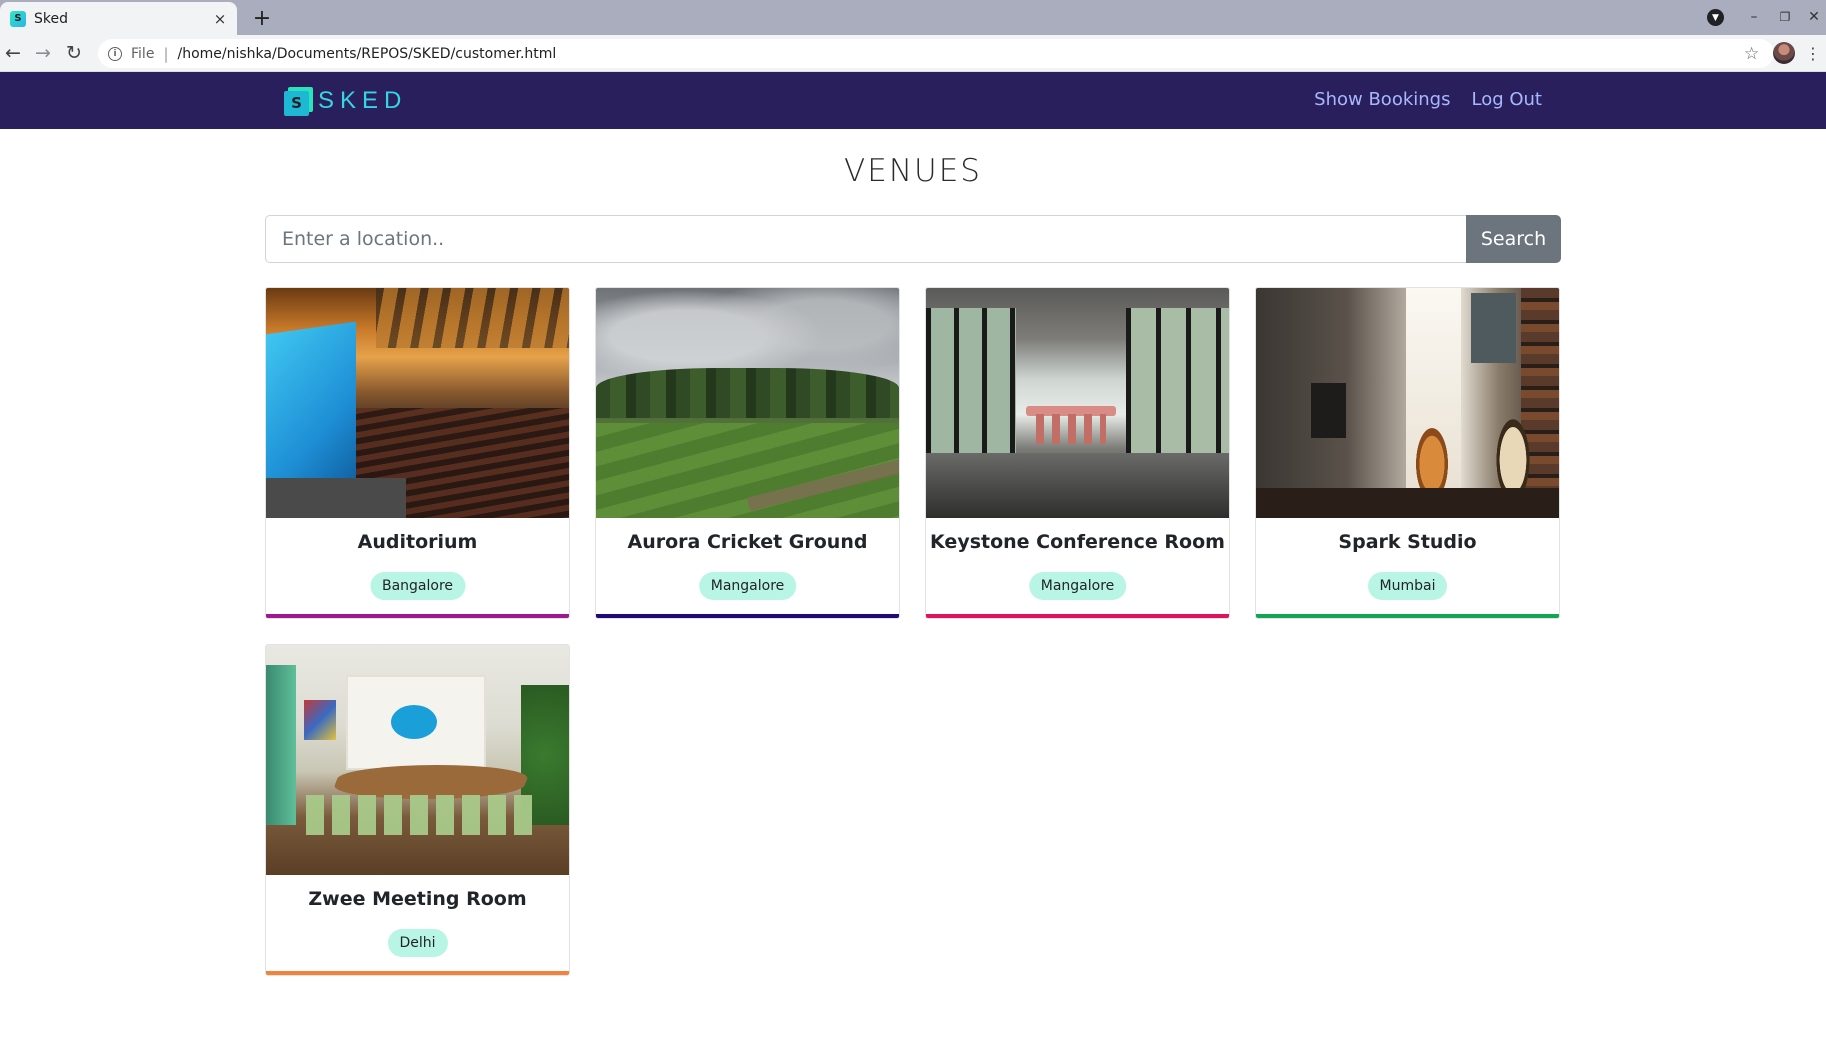  What do you see at coordinates (220, 19) in the screenshot?
I see `tab-close-icon: ×` at bounding box center [220, 19].